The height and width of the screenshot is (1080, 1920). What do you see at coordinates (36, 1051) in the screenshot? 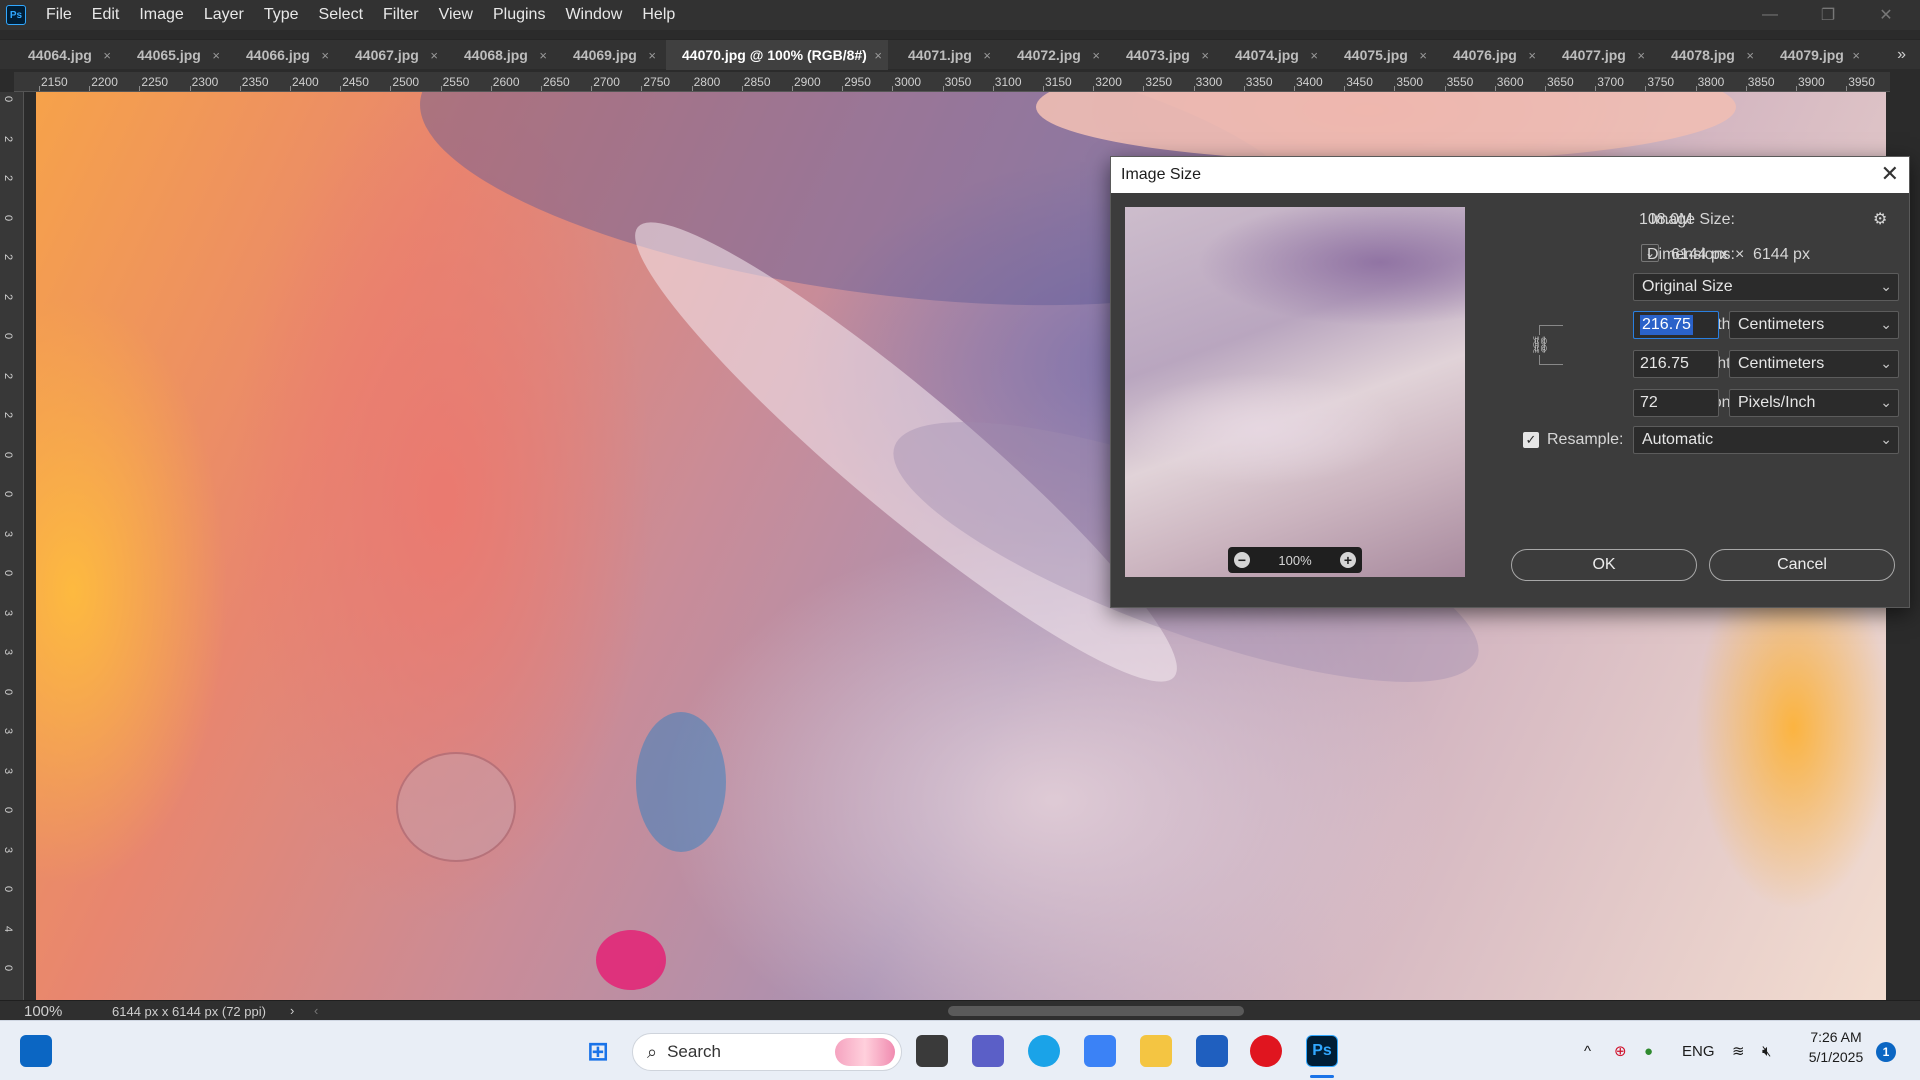
I see `widgets-icon` at bounding box center [36, 1051].